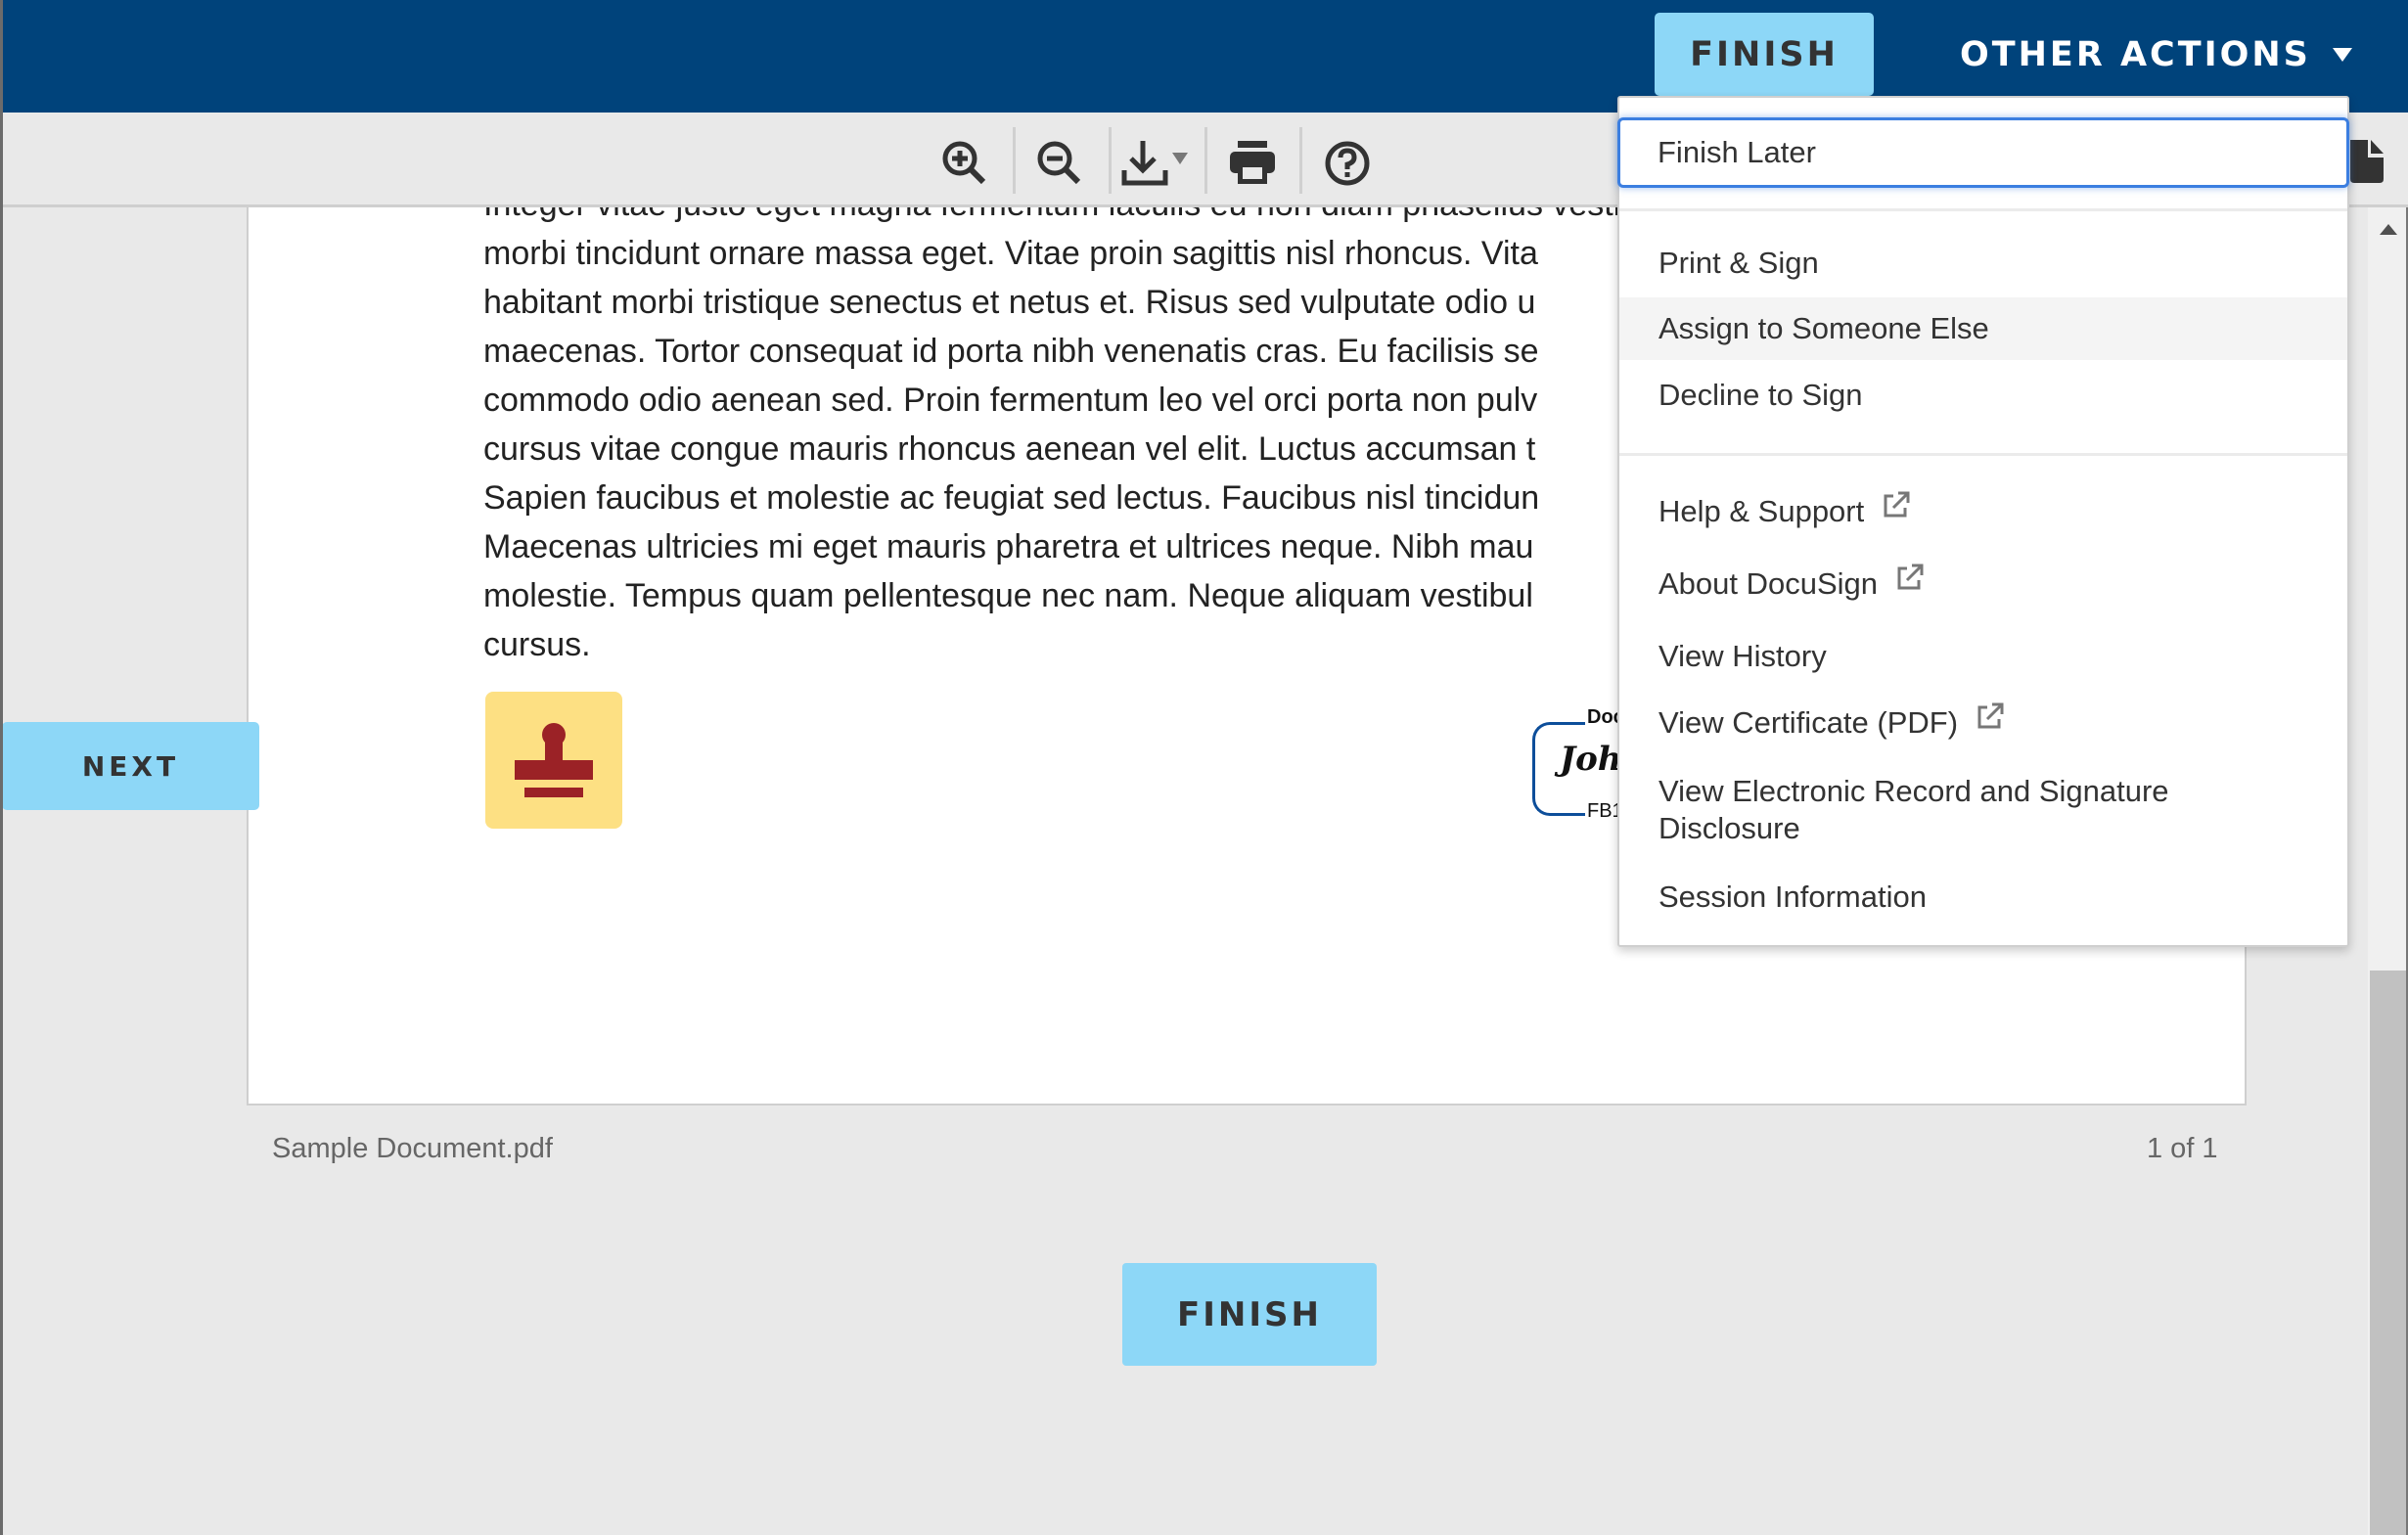 The width and height of the screenshot is (2408, 1535). I want to click on stamp-field, so click(553, 760).